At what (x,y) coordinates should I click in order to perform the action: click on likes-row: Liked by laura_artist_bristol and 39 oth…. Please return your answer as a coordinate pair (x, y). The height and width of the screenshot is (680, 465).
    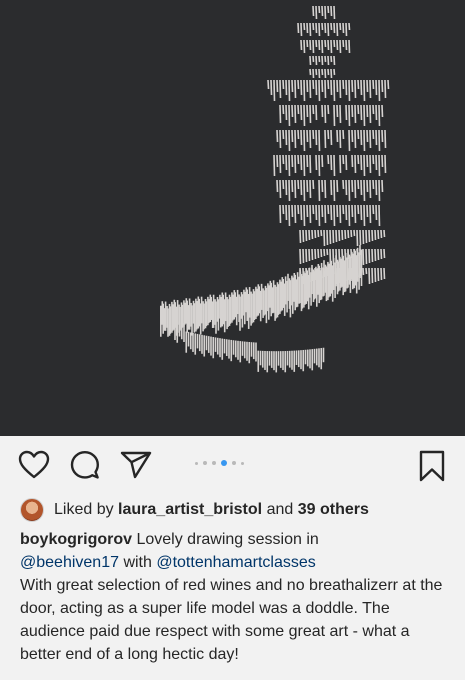
    Looking at the image, I should click on (194, 510).